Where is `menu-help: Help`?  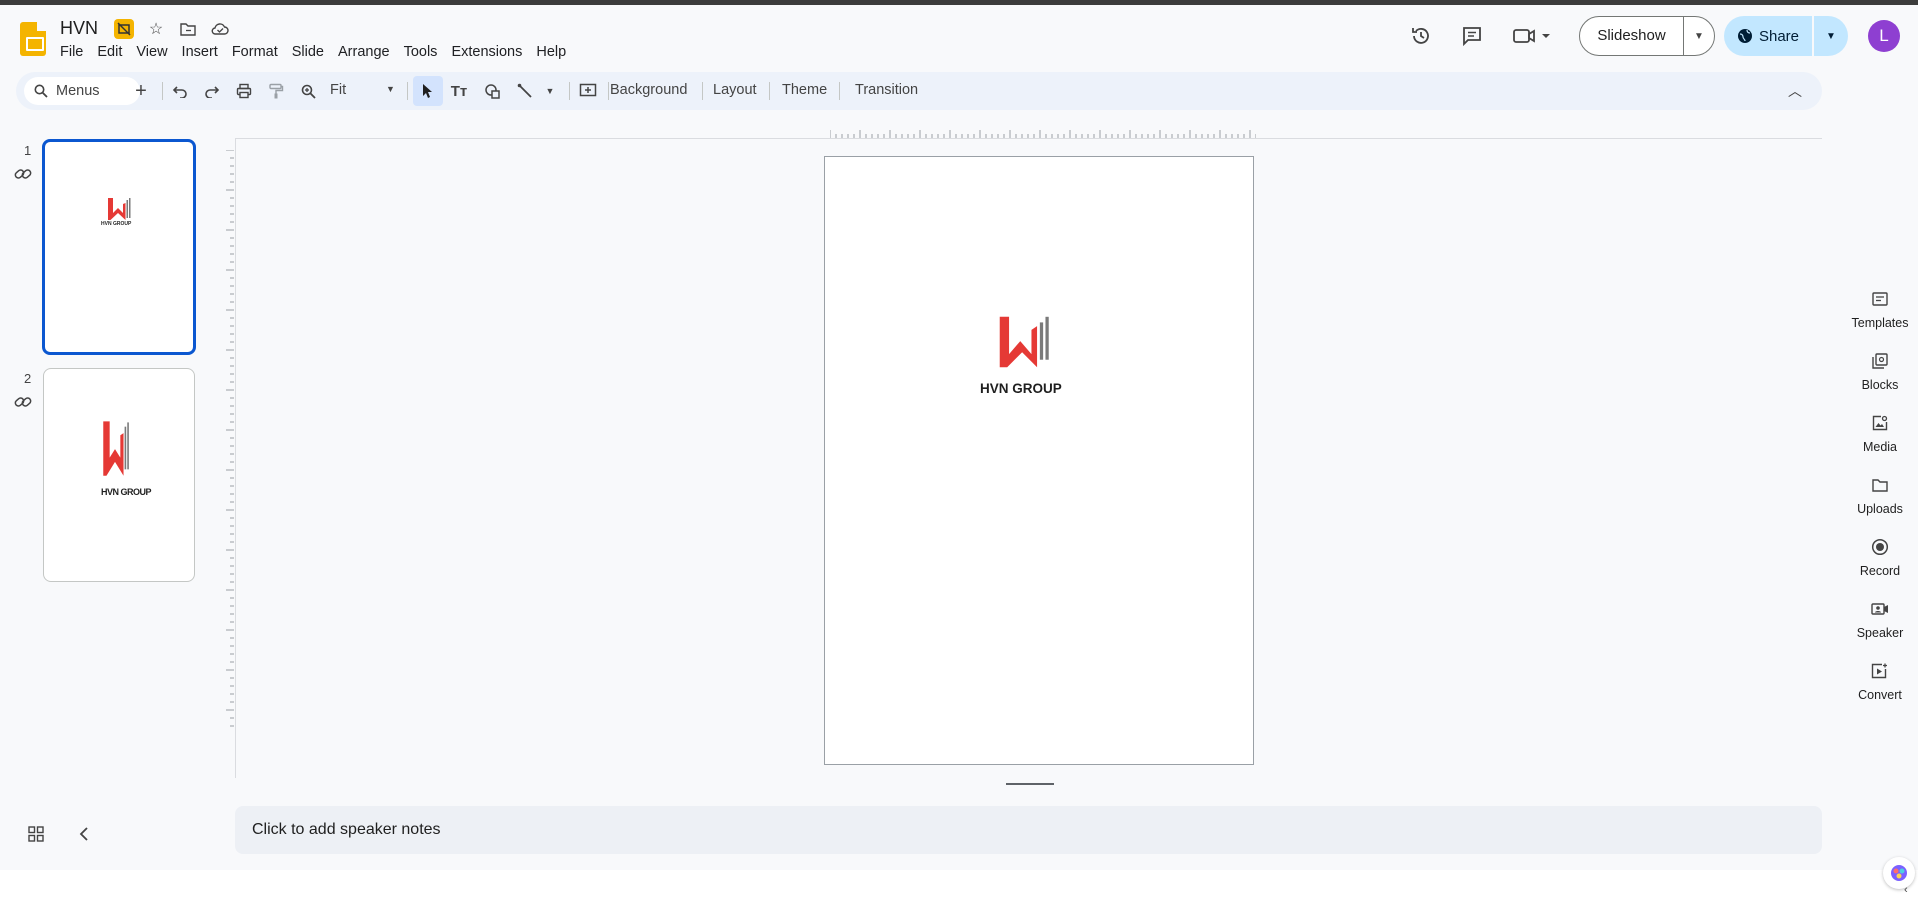 menu-help: Help is located at coordinates (551, 52).